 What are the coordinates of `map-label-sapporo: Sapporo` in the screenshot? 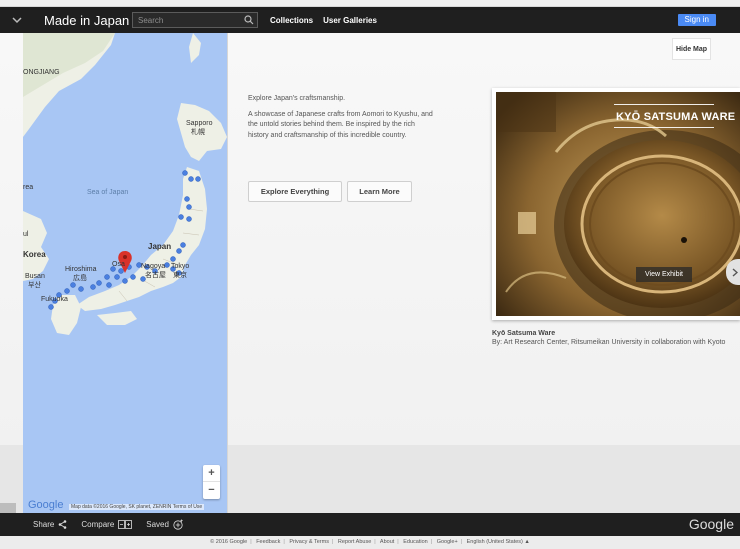 It's located at (199, 123).